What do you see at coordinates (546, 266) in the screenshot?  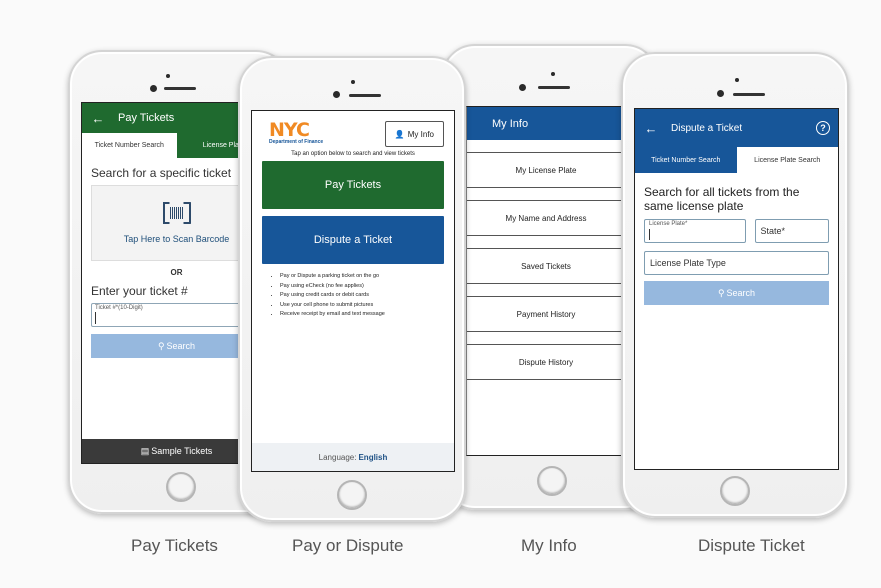 I see `menu-item-saved-tickets: Saved Tickets` at bounding box center [546, 266].